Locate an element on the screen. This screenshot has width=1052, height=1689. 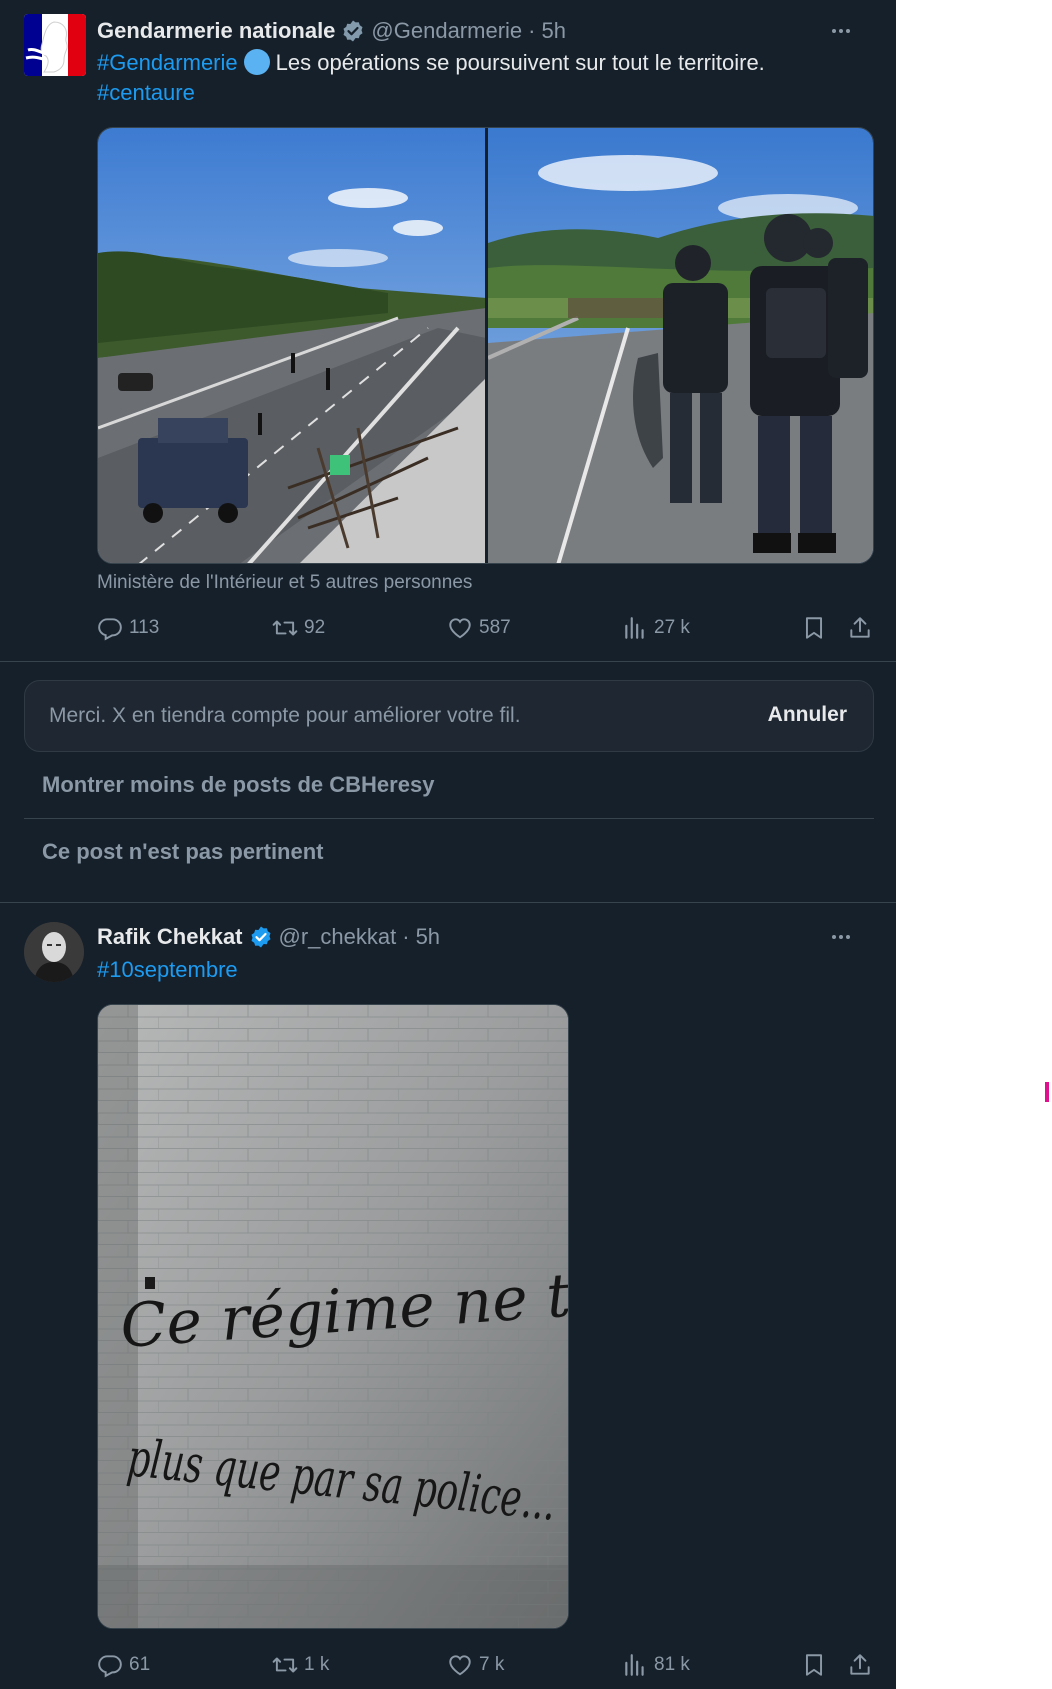
photo-highway is located at coordinates (291, 345).